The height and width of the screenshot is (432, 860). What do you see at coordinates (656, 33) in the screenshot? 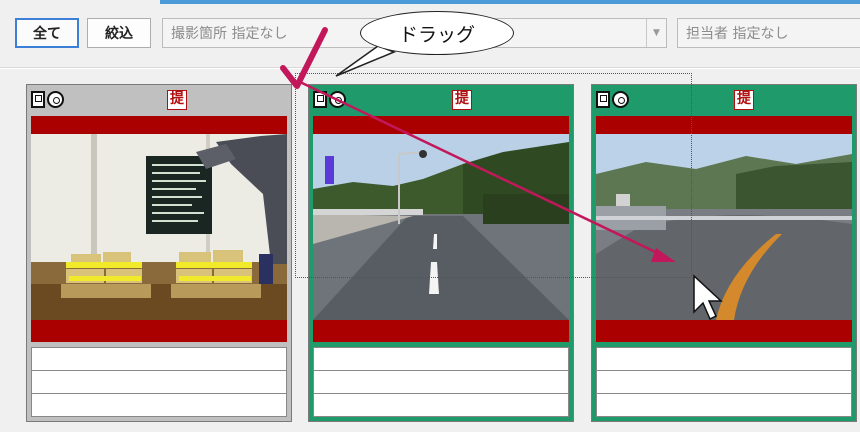
I see `chevron-down-icon: ▼` at bounding box center [656, 33].